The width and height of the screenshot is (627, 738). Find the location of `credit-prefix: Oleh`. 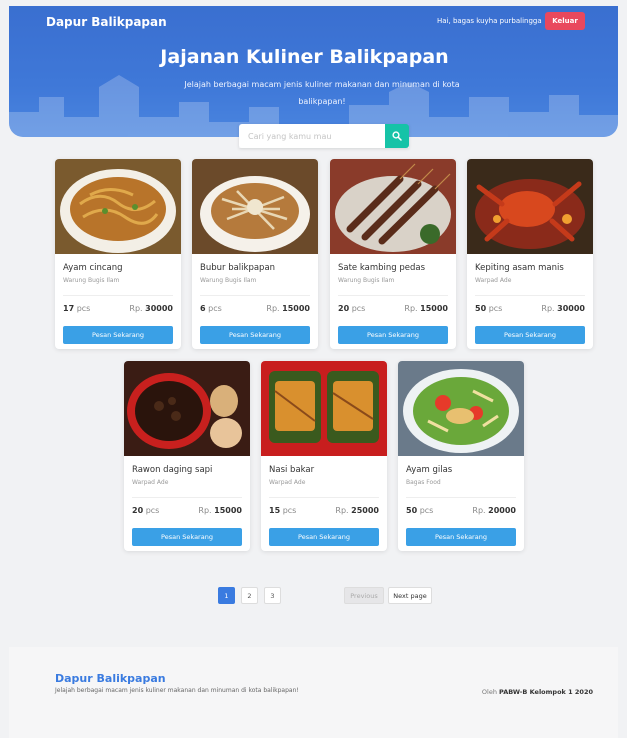

credit-prefix: Oleh is located at coordinates (489, 692).